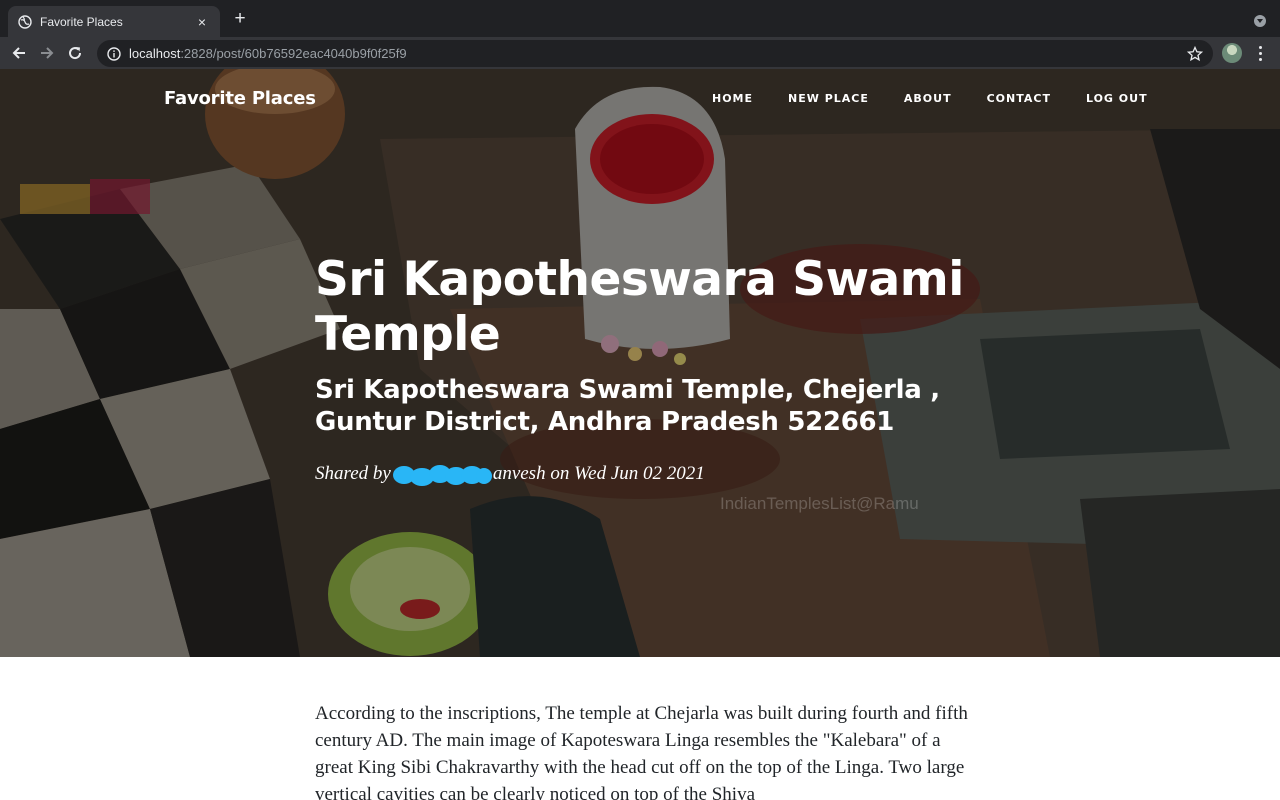 Image resolution: width=1280 pixels, height=800 pixels. What do you see at coordinates (640, 18) in the screenshot?
I see `browser-tab-strip: Favorite Places × +` at bounding box center [640, 18].